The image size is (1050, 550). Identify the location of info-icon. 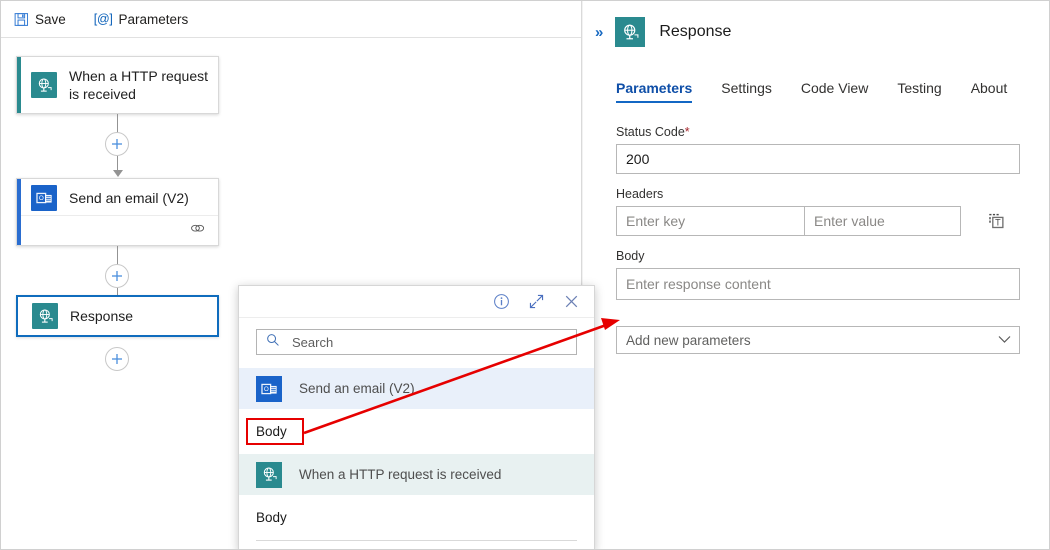
(501, 301).